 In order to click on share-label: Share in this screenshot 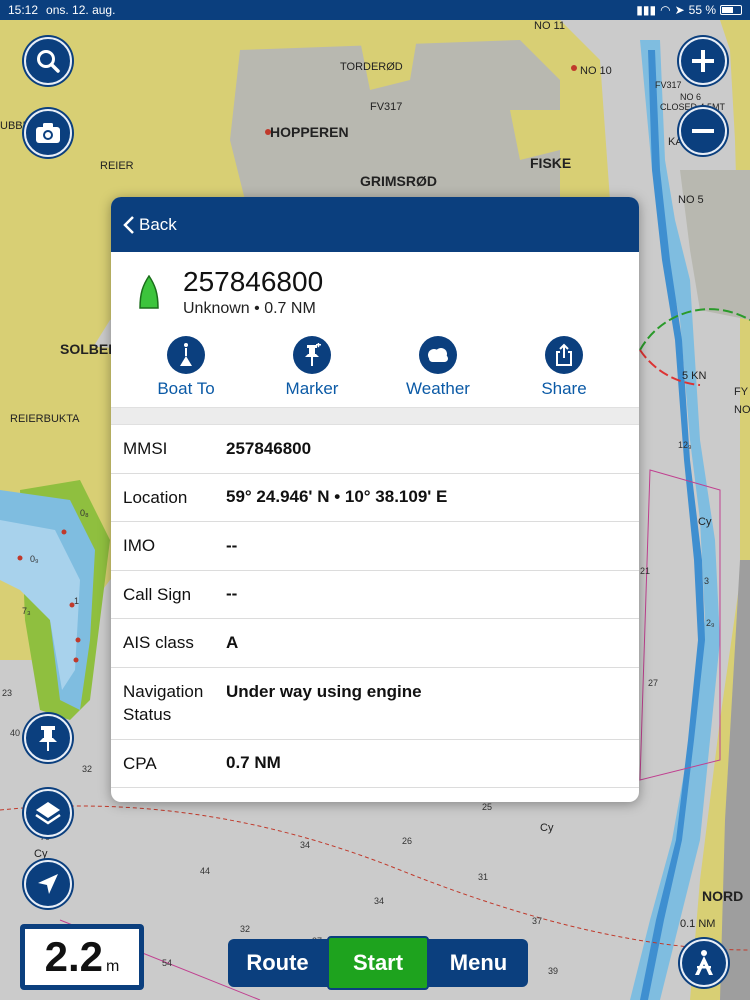, I will do `click(564, 388)`.